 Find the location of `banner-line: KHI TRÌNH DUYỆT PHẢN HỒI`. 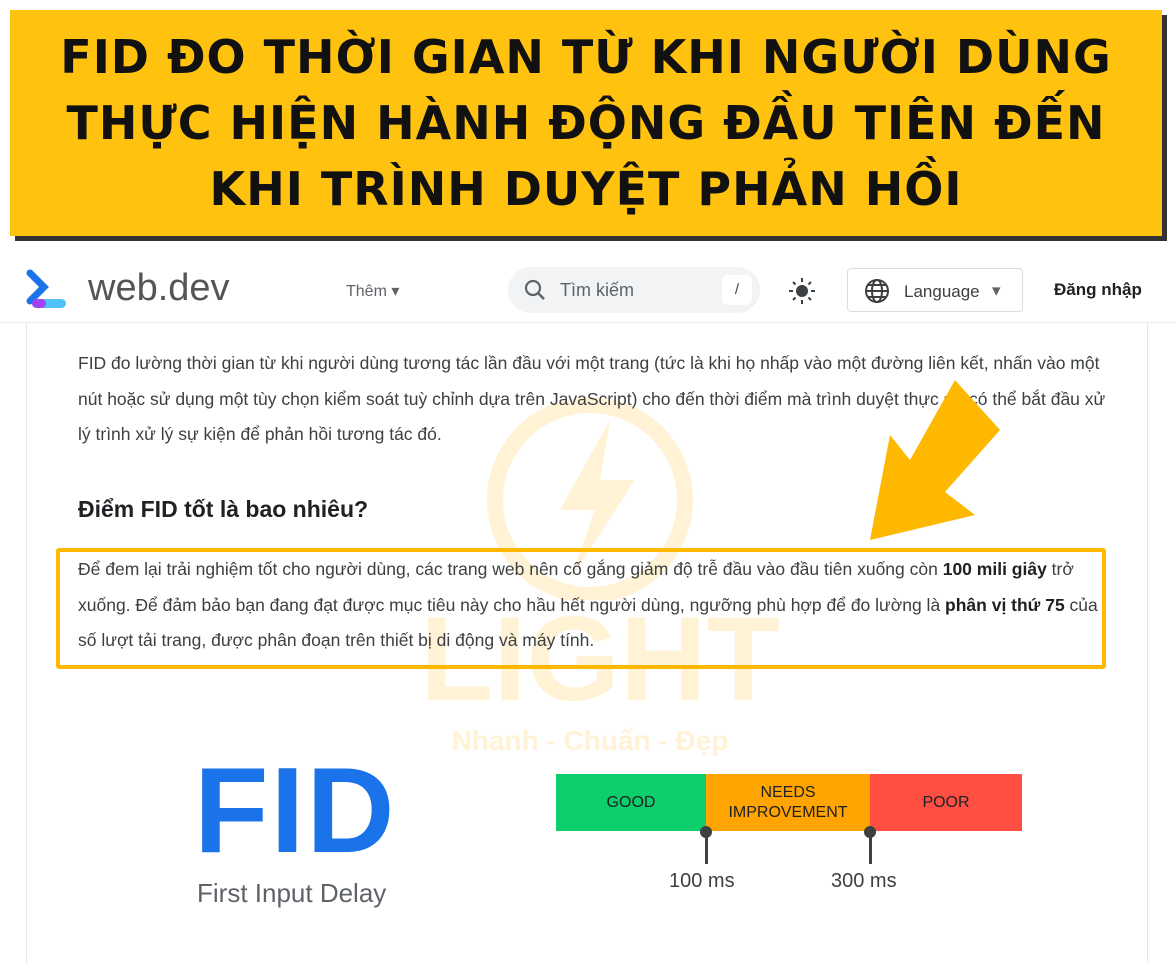

banner-line: KHI TRÌNH DUYỆT PHẢN HỒI is located at coordinates (586, 189).